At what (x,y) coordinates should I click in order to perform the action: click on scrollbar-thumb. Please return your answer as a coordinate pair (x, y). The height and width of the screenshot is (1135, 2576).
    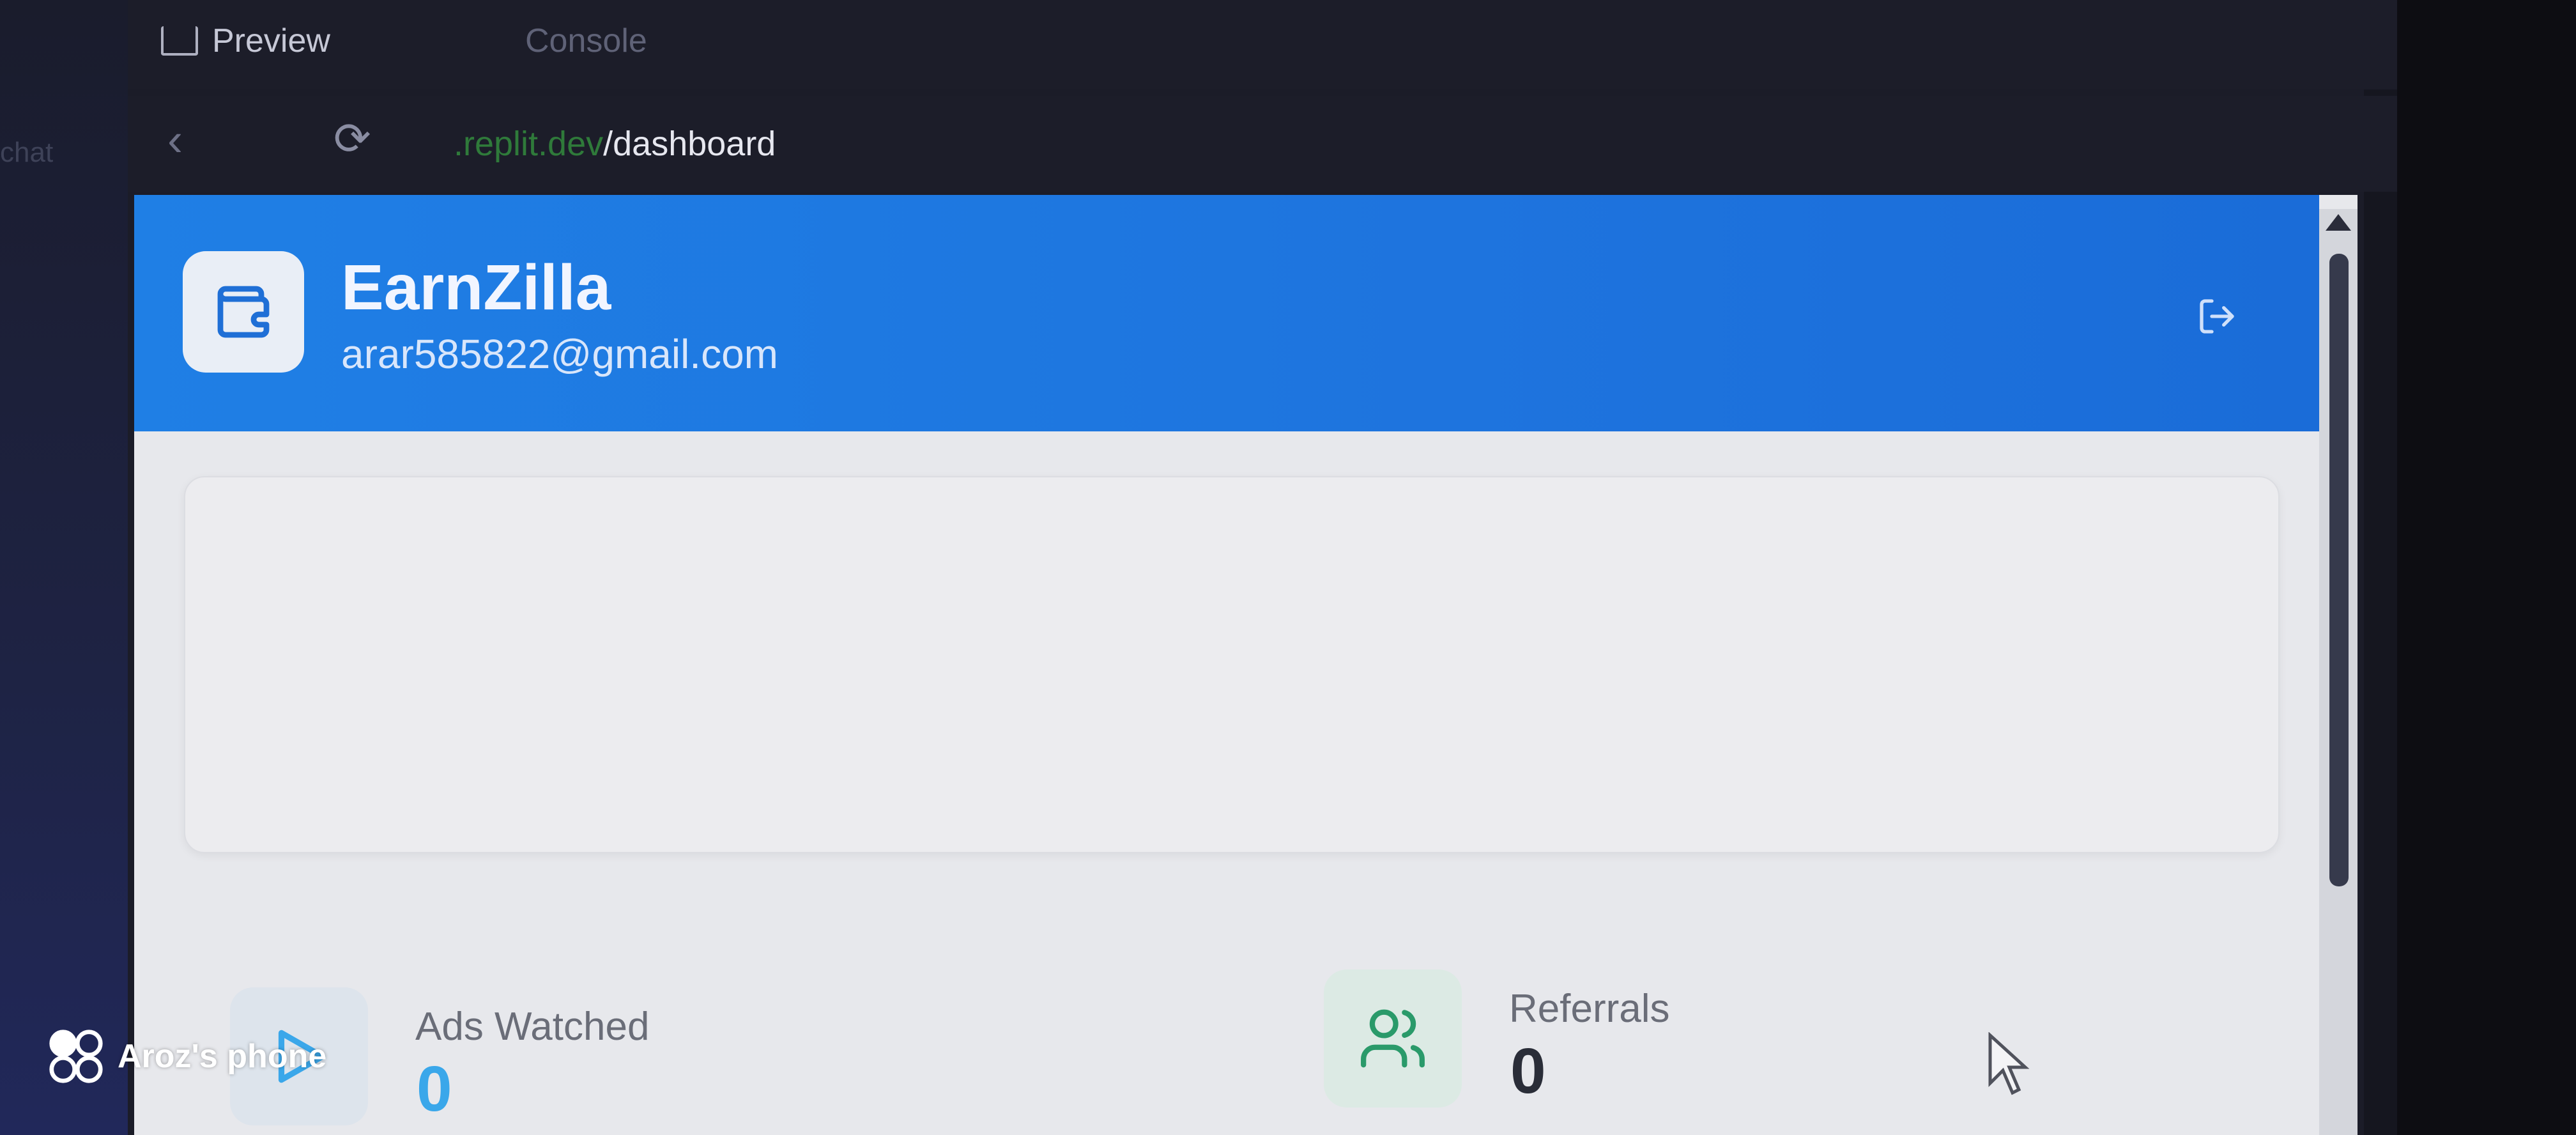
    Looking at the image, I should click on (2339, 570).